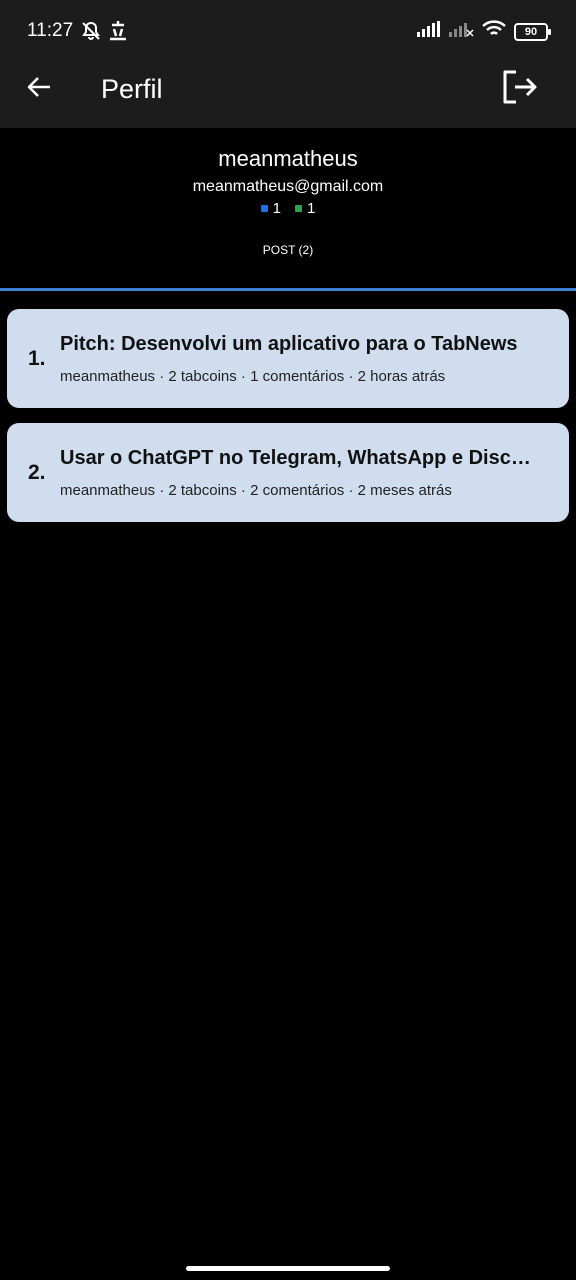 The height and width of the screenshot is (1280, 576). Describe the element at coordinates (132, 89) in the screenshot. I see `page-title: Perfil` at that location.